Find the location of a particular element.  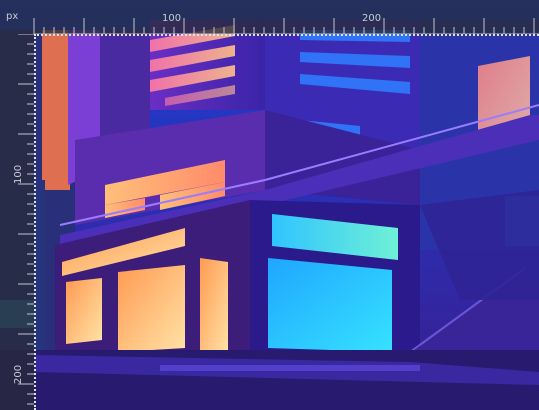

vertical-ruler-ticks is located at coordinates (26, 219).